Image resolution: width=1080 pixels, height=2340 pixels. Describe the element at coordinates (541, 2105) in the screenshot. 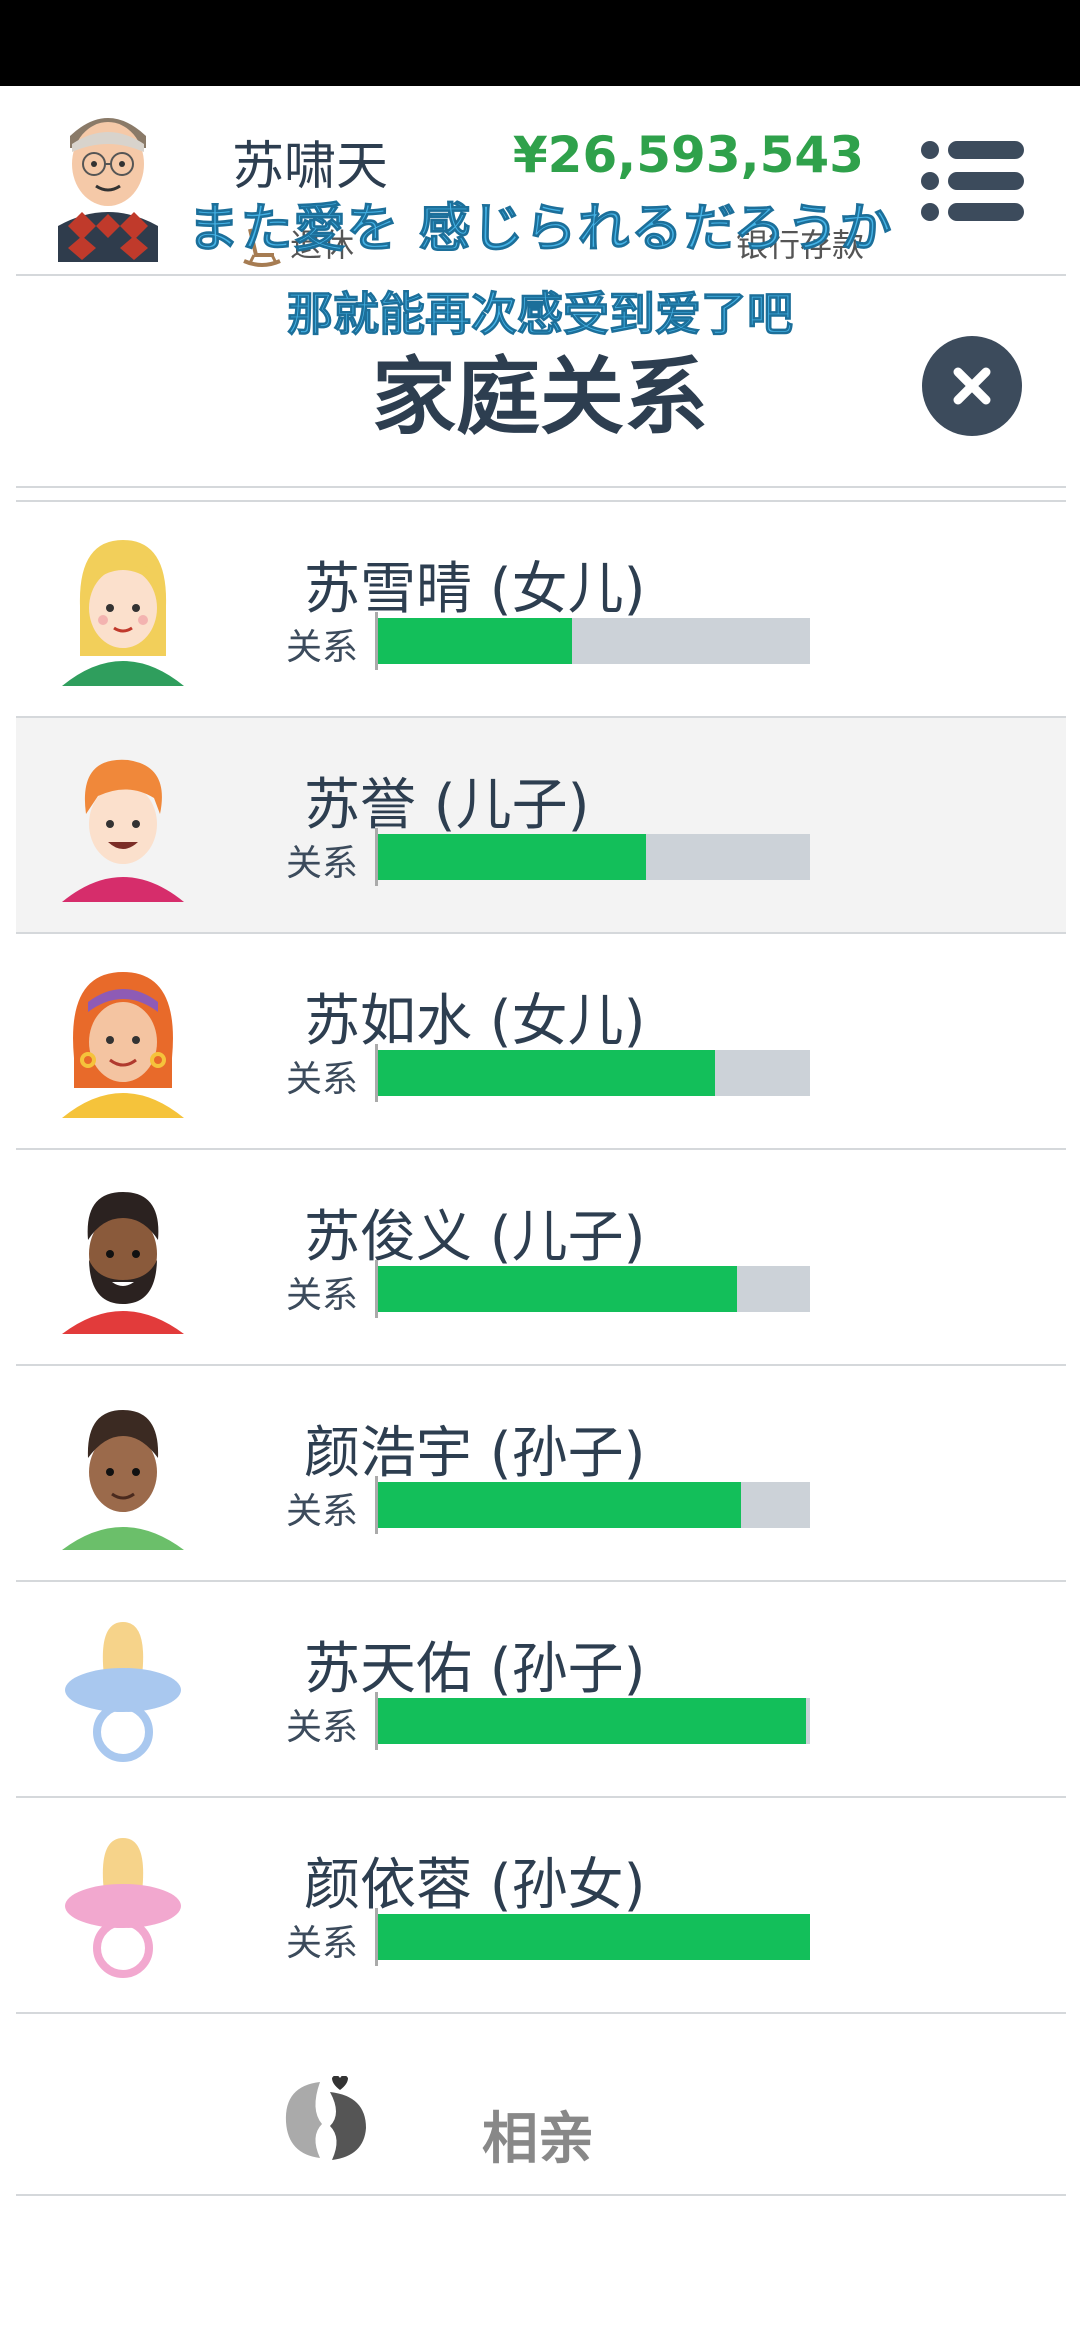

I see `dating-button: 相亲` at that location.